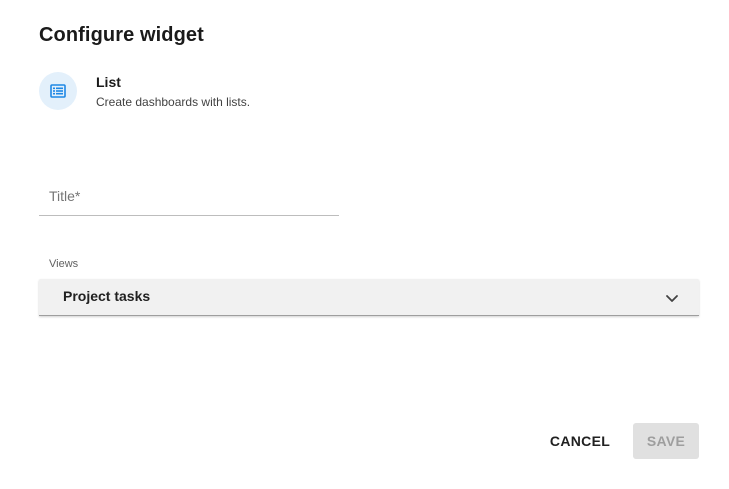  I want to click on cancel-button: CANCEL, so click(580, 441).